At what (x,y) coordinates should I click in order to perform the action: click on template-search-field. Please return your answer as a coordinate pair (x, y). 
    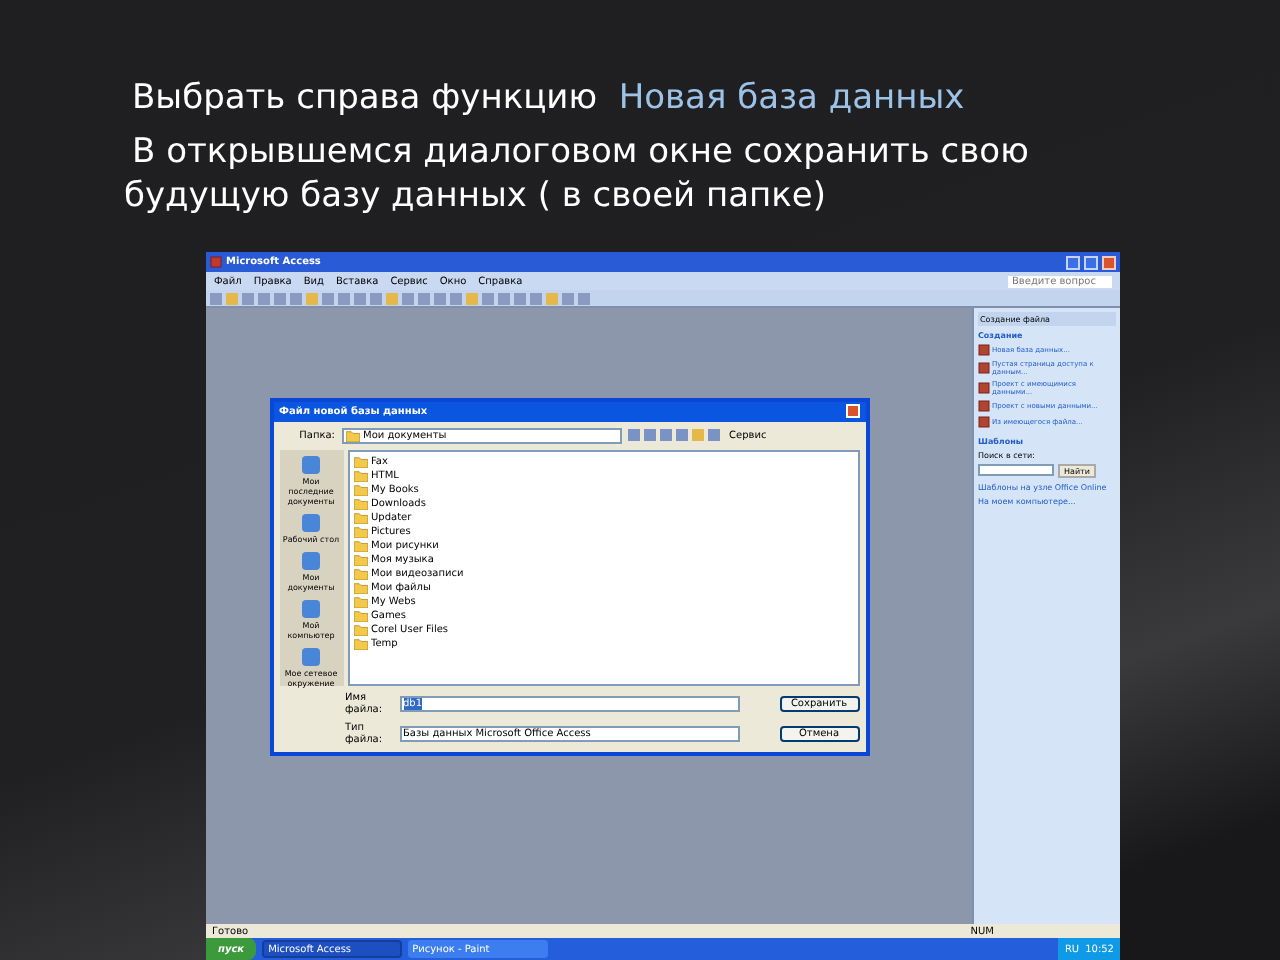
    Looking at the image, I should click on (1016, 470).